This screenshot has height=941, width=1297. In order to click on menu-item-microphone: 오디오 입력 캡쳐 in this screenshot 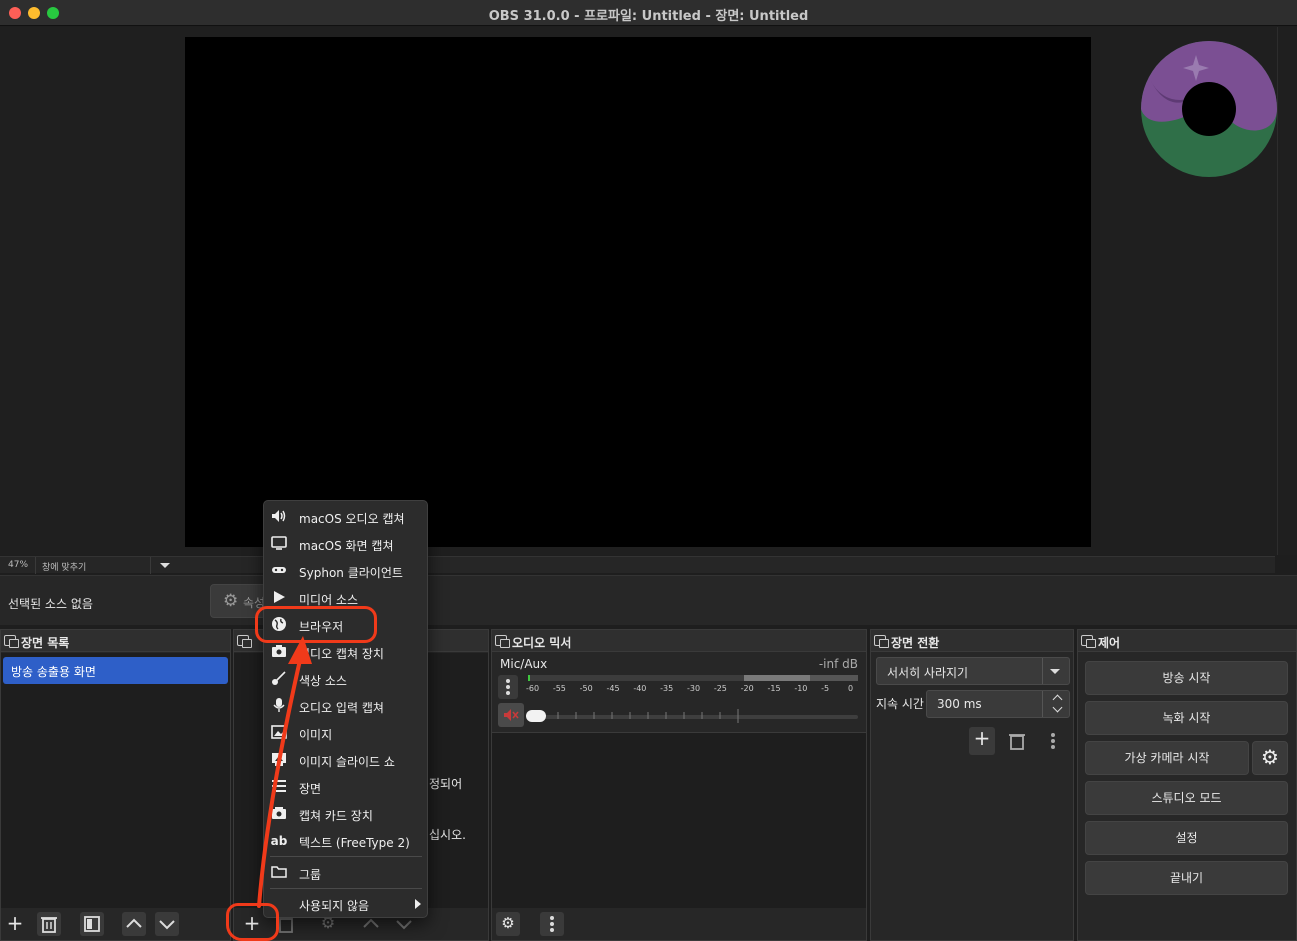, I will do `click(346, 705)`.